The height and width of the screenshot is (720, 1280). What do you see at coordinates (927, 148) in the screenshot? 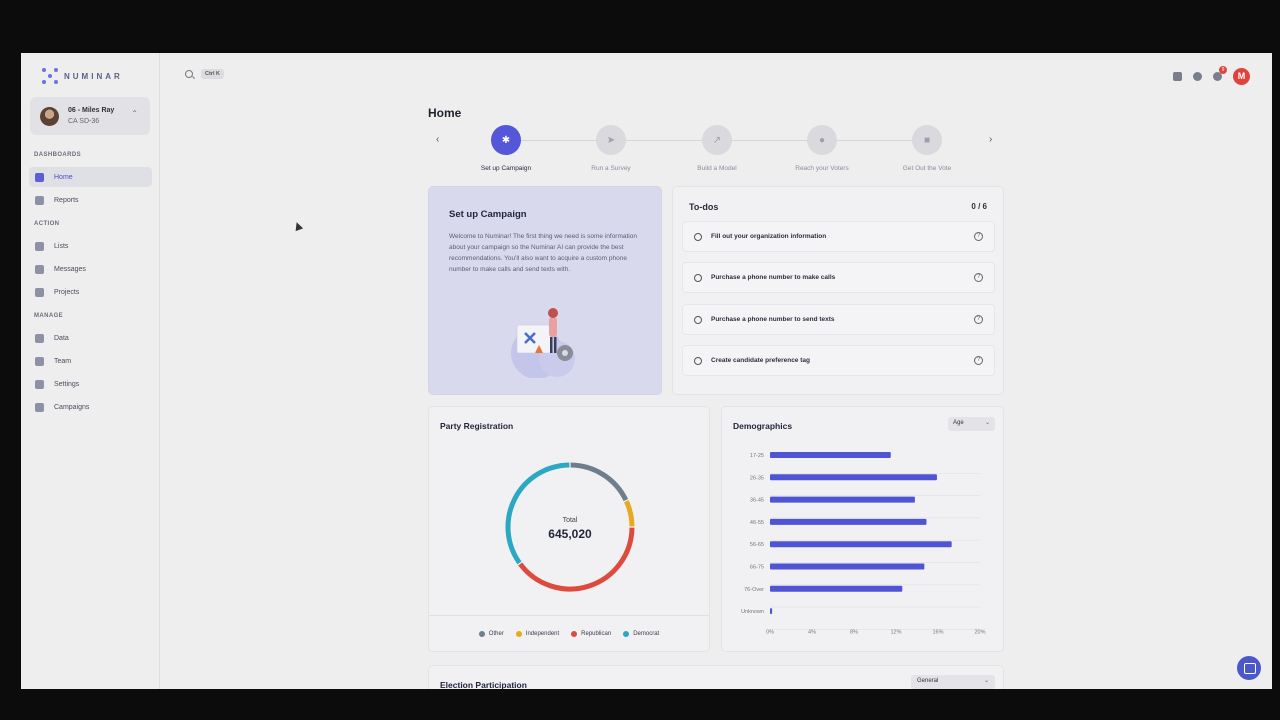
I see `step-get-out-the-vote: ■ Get Out the Vote` at bounding box center [927, 148].